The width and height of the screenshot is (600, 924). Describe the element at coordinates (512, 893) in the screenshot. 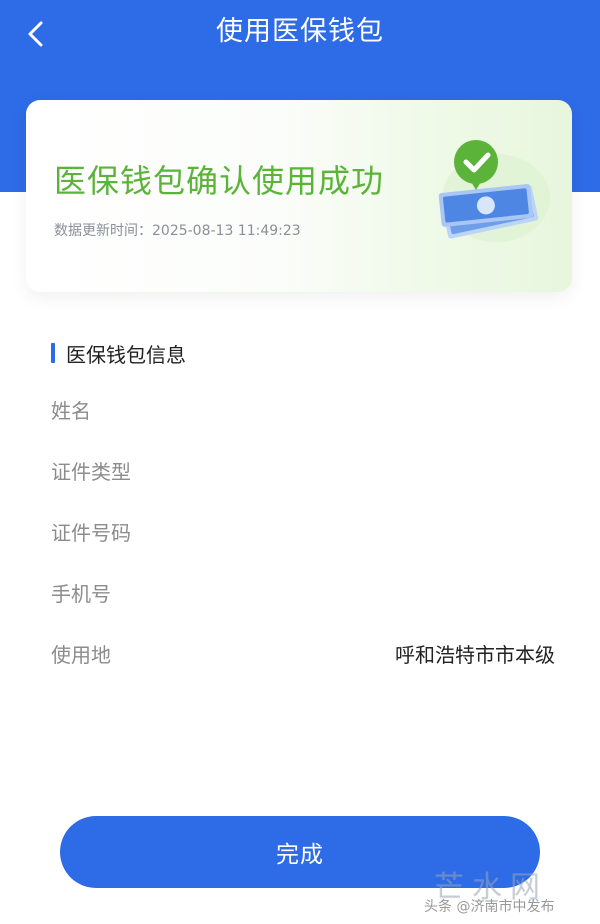

I see `watermark: 芒水网 头条 @济南市中发布` at that location.